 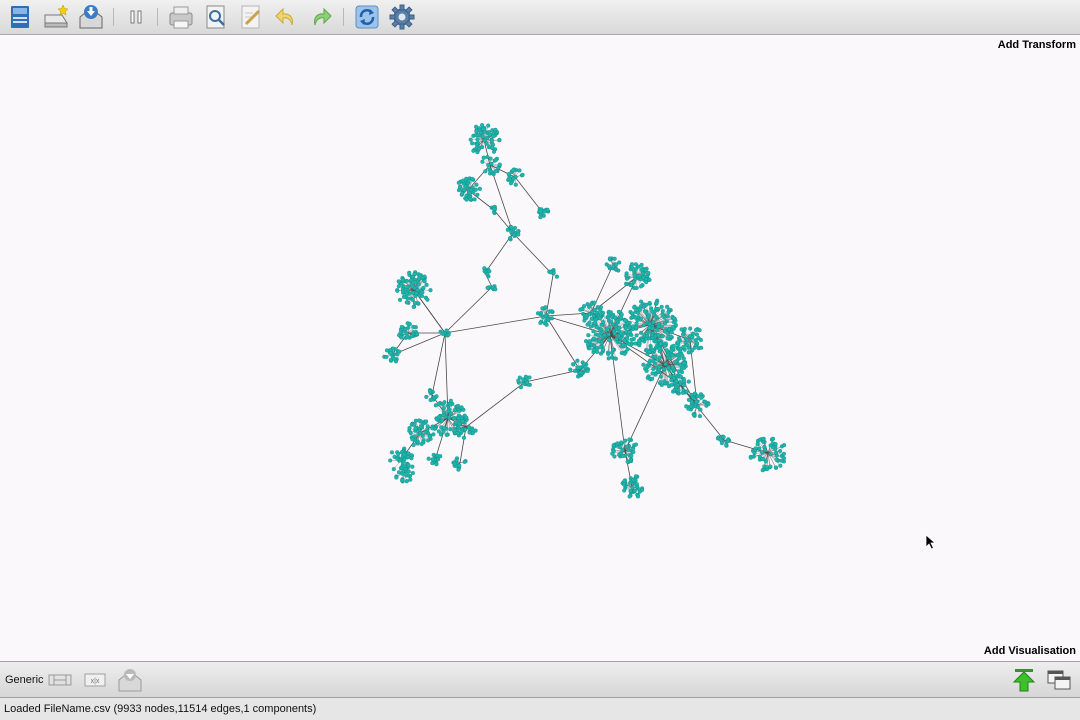 I want to click on green-up-arrow-icon, so click(x=1024, y=680).